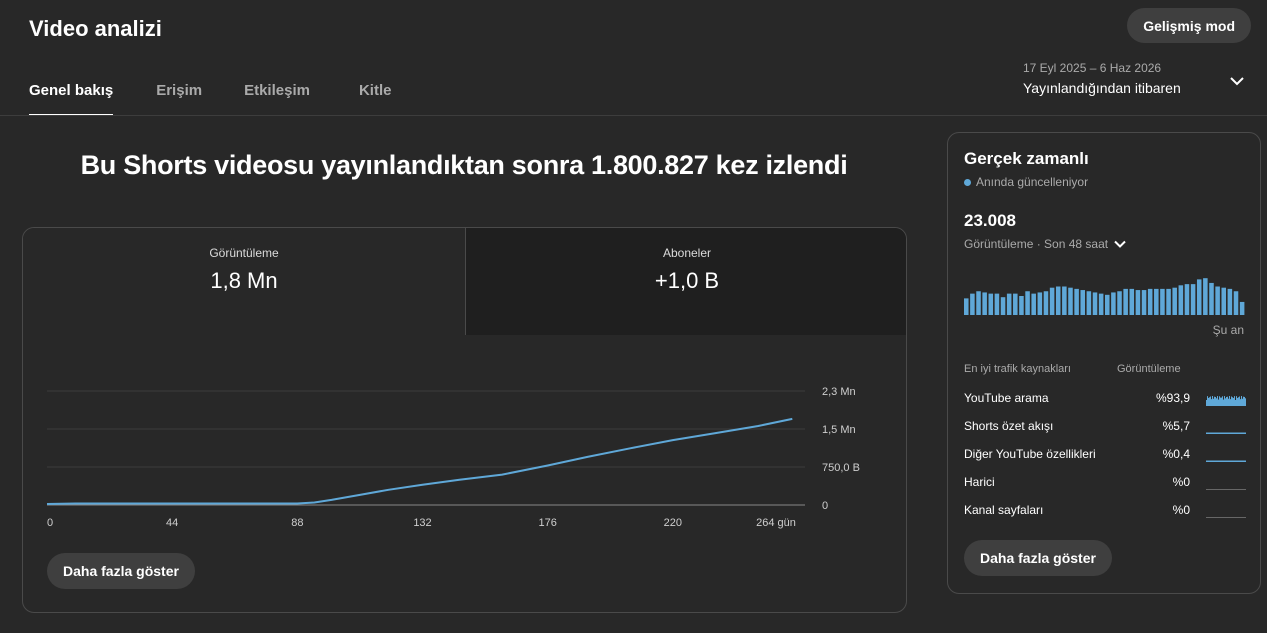  What do you see at coordinates (1105, 511) in the screenshot?
I see `traffic-source-row: Kanal sayfaları %0` at bounding box center [1105, 511].